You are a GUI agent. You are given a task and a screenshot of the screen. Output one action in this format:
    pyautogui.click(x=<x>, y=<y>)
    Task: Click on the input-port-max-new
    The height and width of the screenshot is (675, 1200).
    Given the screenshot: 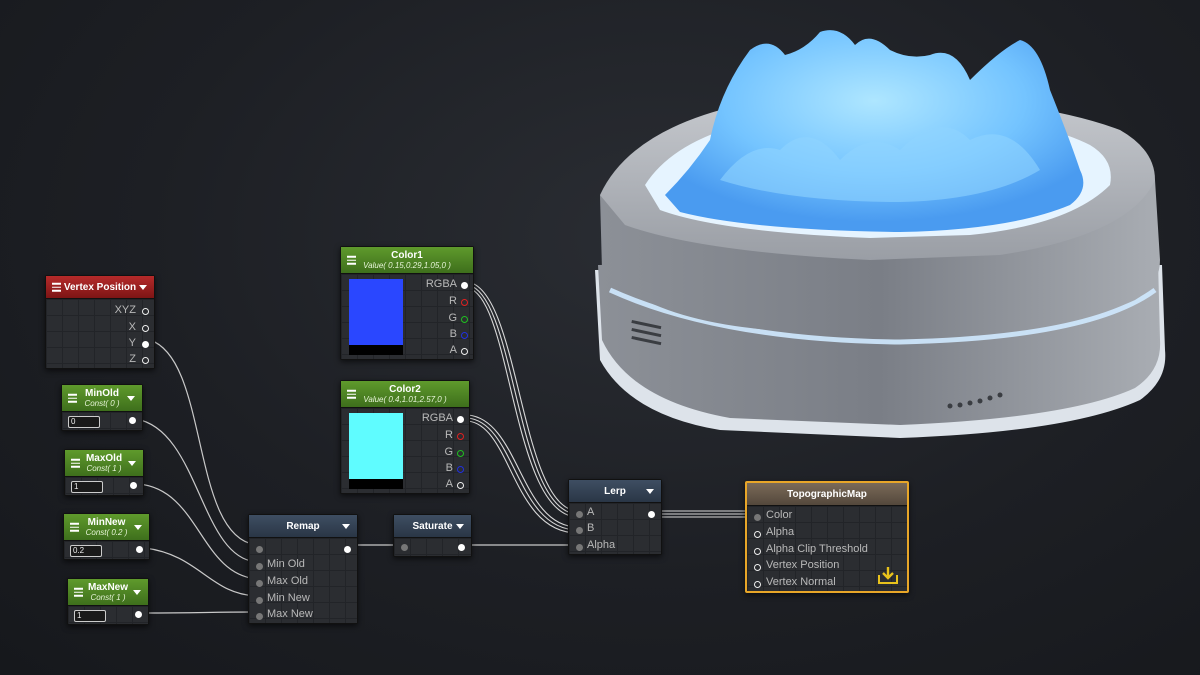 What is the action you would take?
    pyautogui.click(x=259, y=616)
    